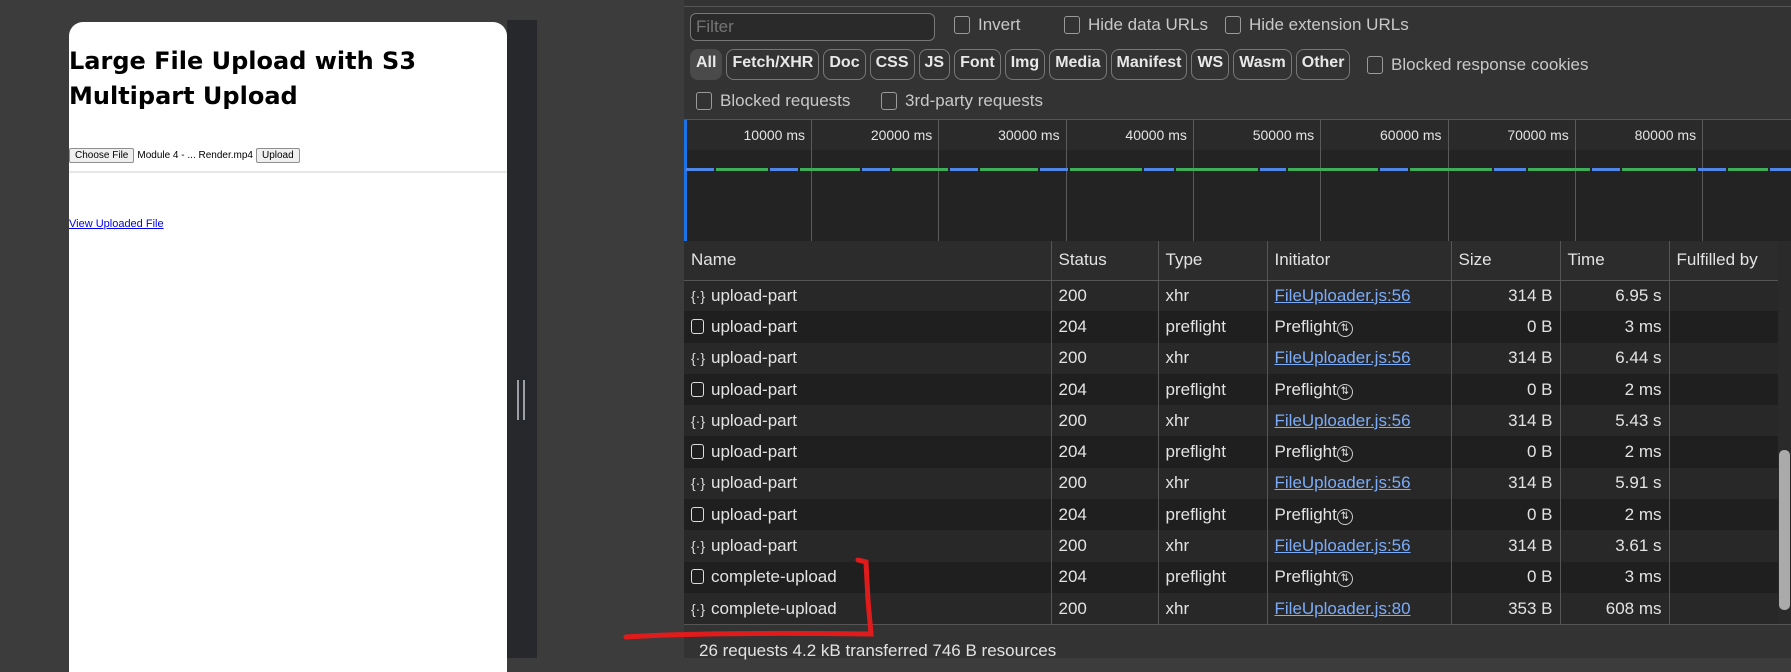 The width and height of the screenshot is (1791, 672). I want to click on red-annotation-mark, so click(748, 598).